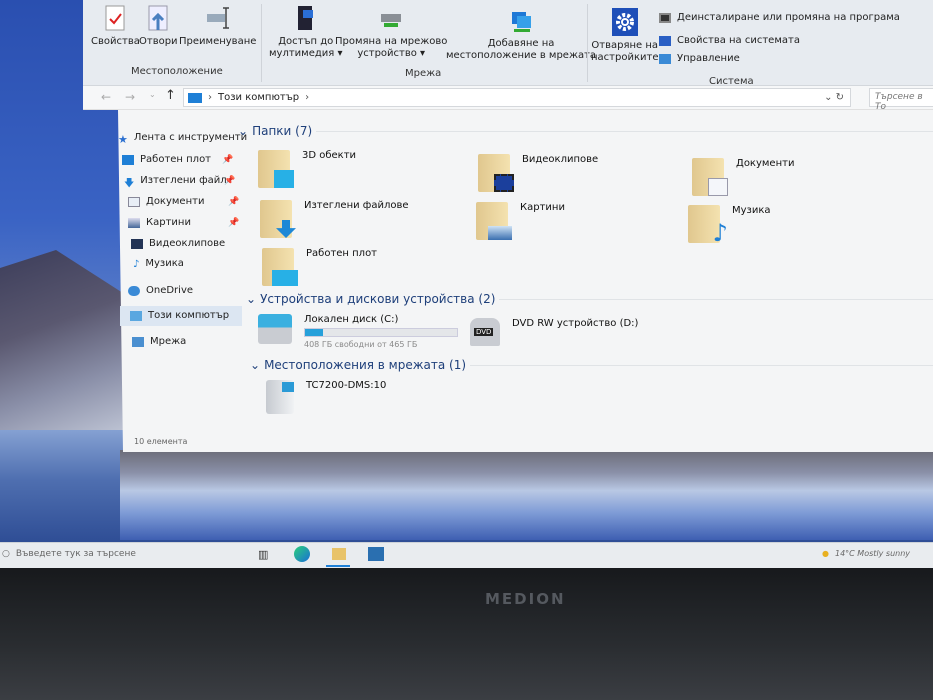 The image size is (933, 700). What do you see at coordinates (134, 222) in the screenshot?
I see `pictures-icon` at bounding box center [134, 222].